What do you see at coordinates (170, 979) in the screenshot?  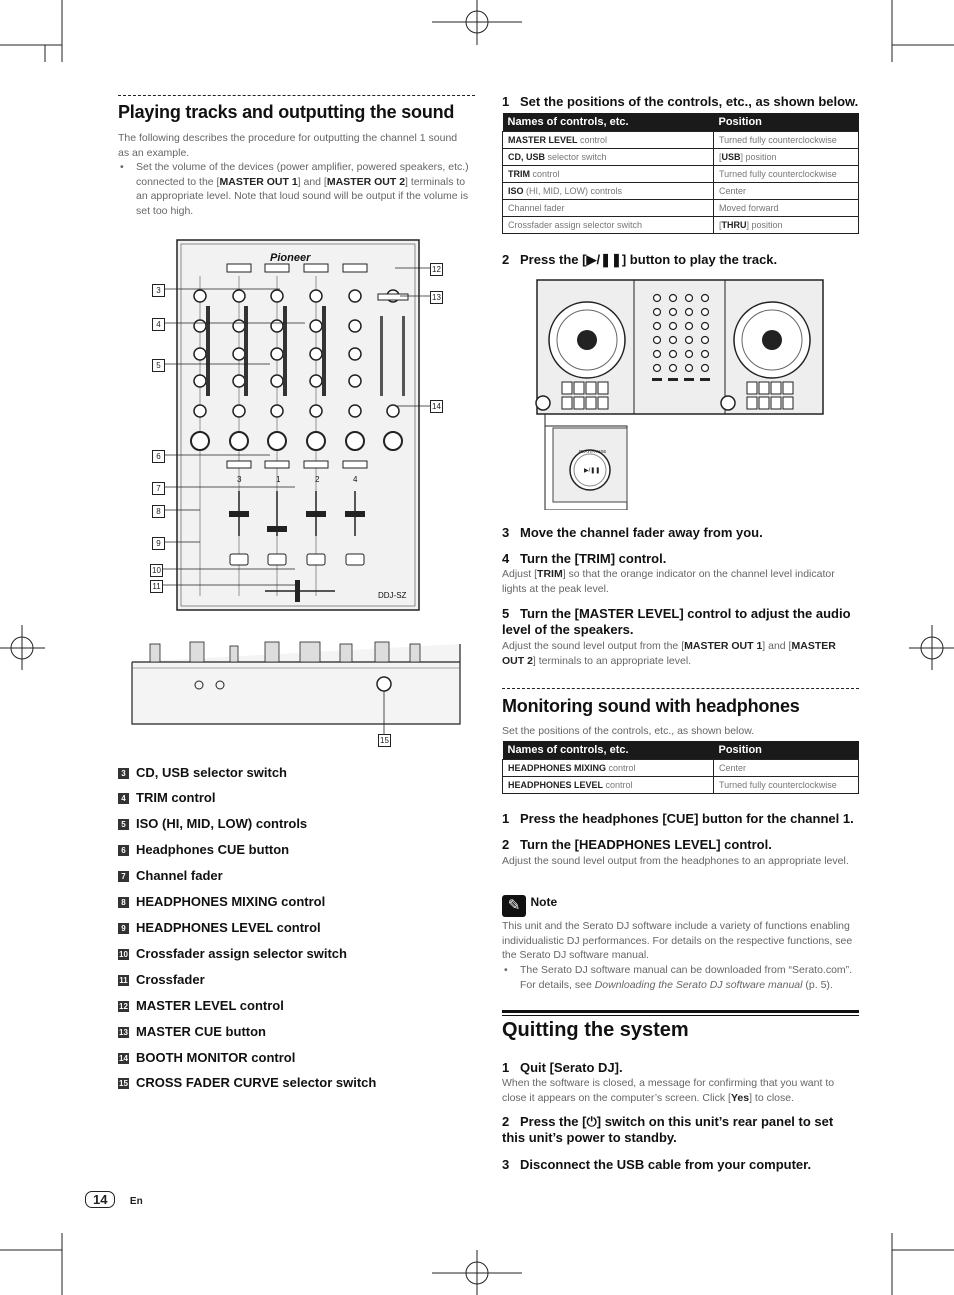 I see `legend-label: Crossfader` at bounding box center [170, 979].